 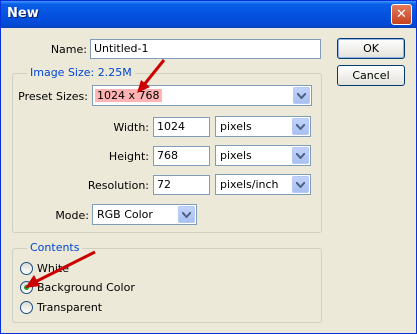 What do you see at coordinates (128, 95) in the screenshot?
I see `preset-sizes-value: 1024 x 768` at bounding box center [128, 95].